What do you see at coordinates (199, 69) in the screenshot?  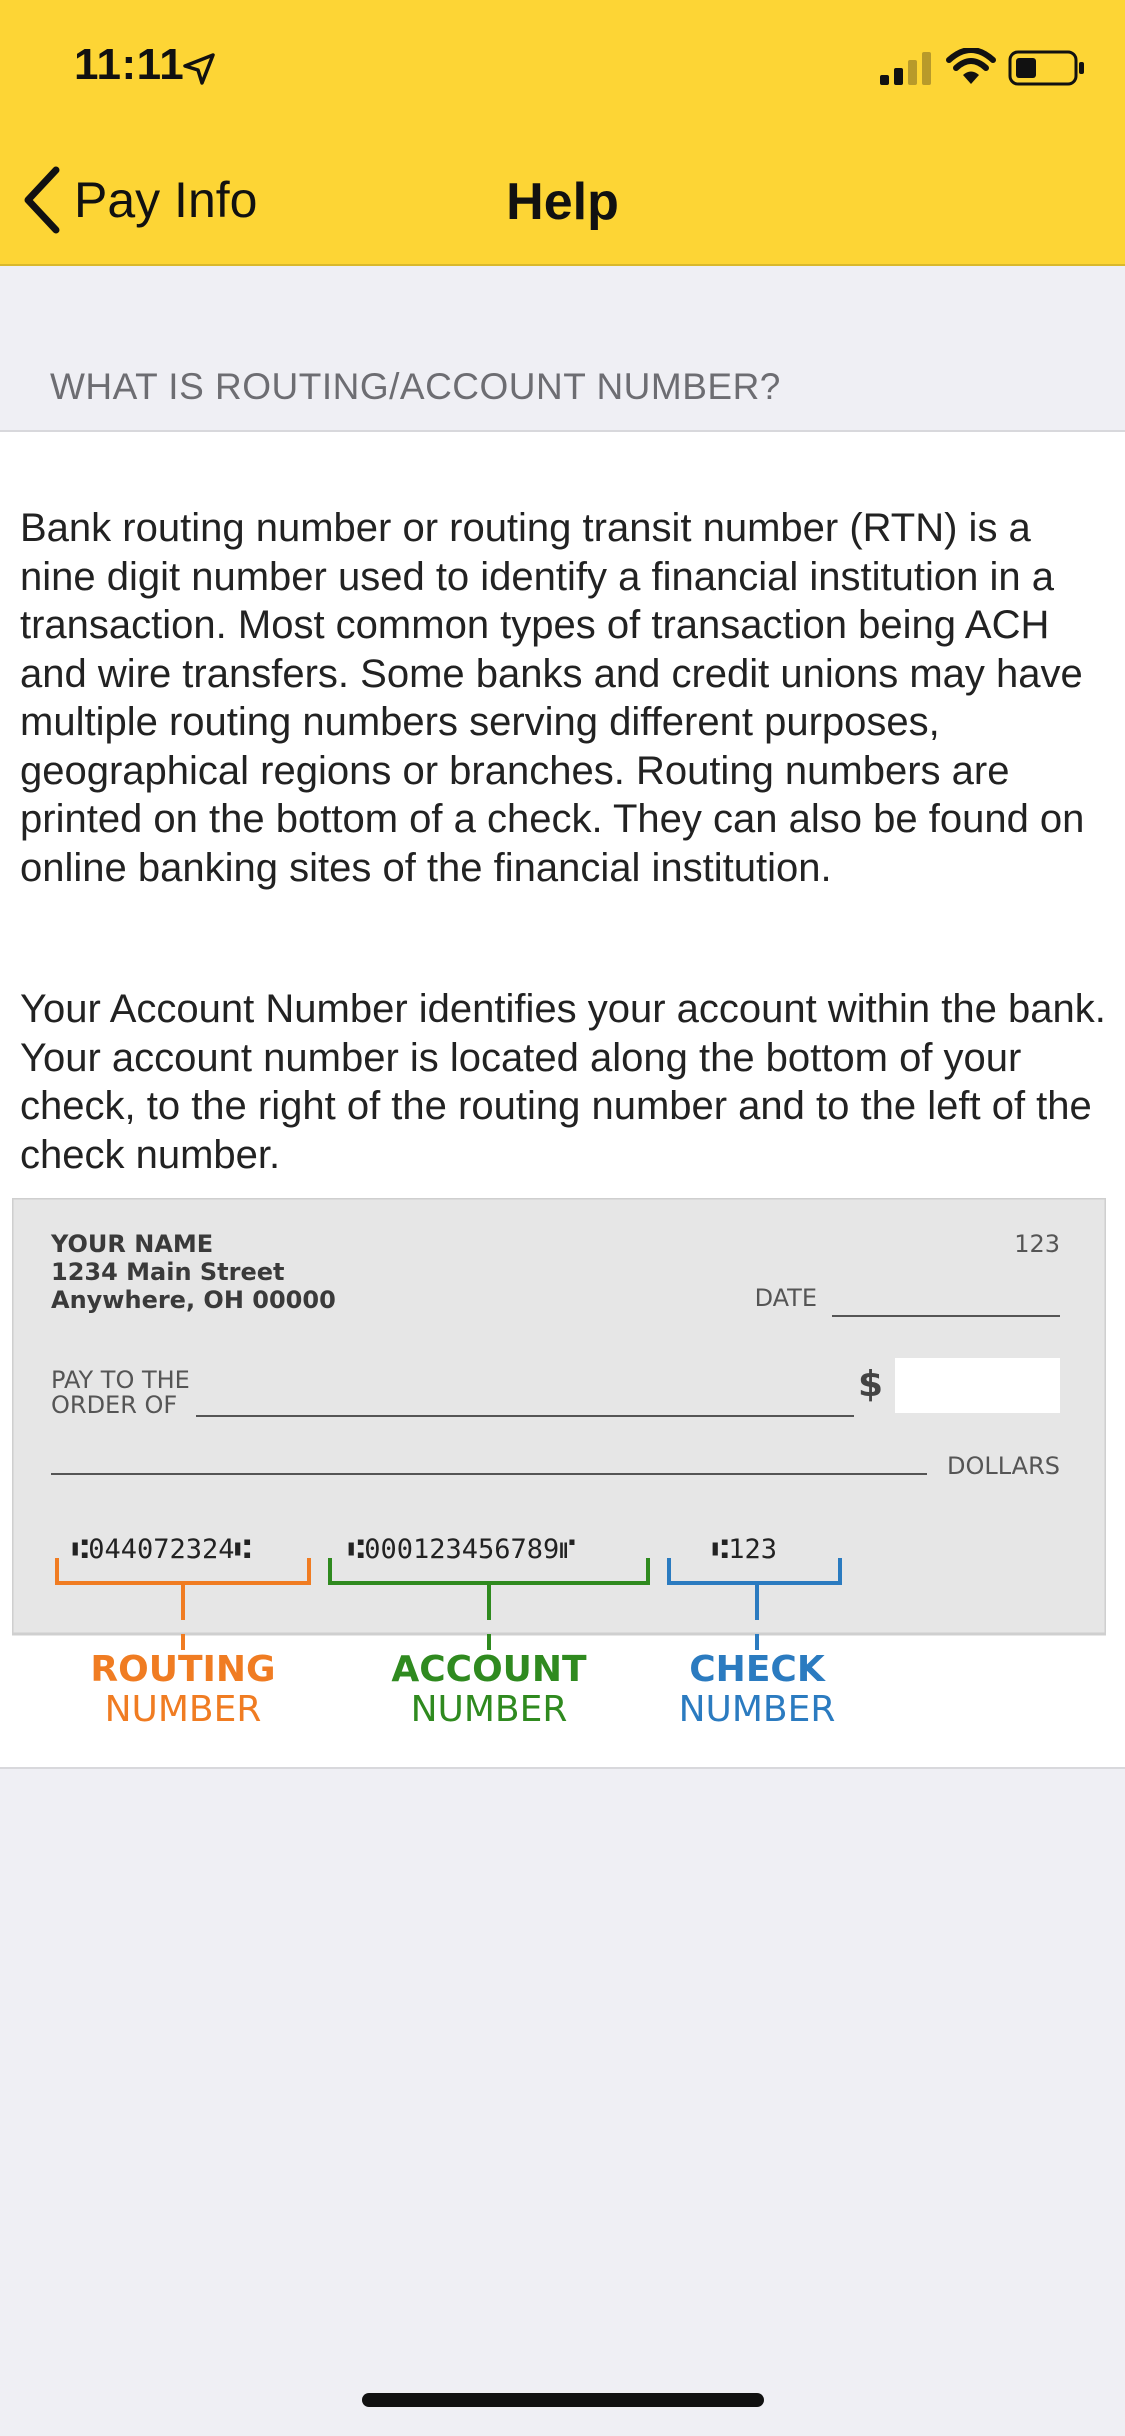 I see `location-arrow-icon` at bounding box center [199, 69].